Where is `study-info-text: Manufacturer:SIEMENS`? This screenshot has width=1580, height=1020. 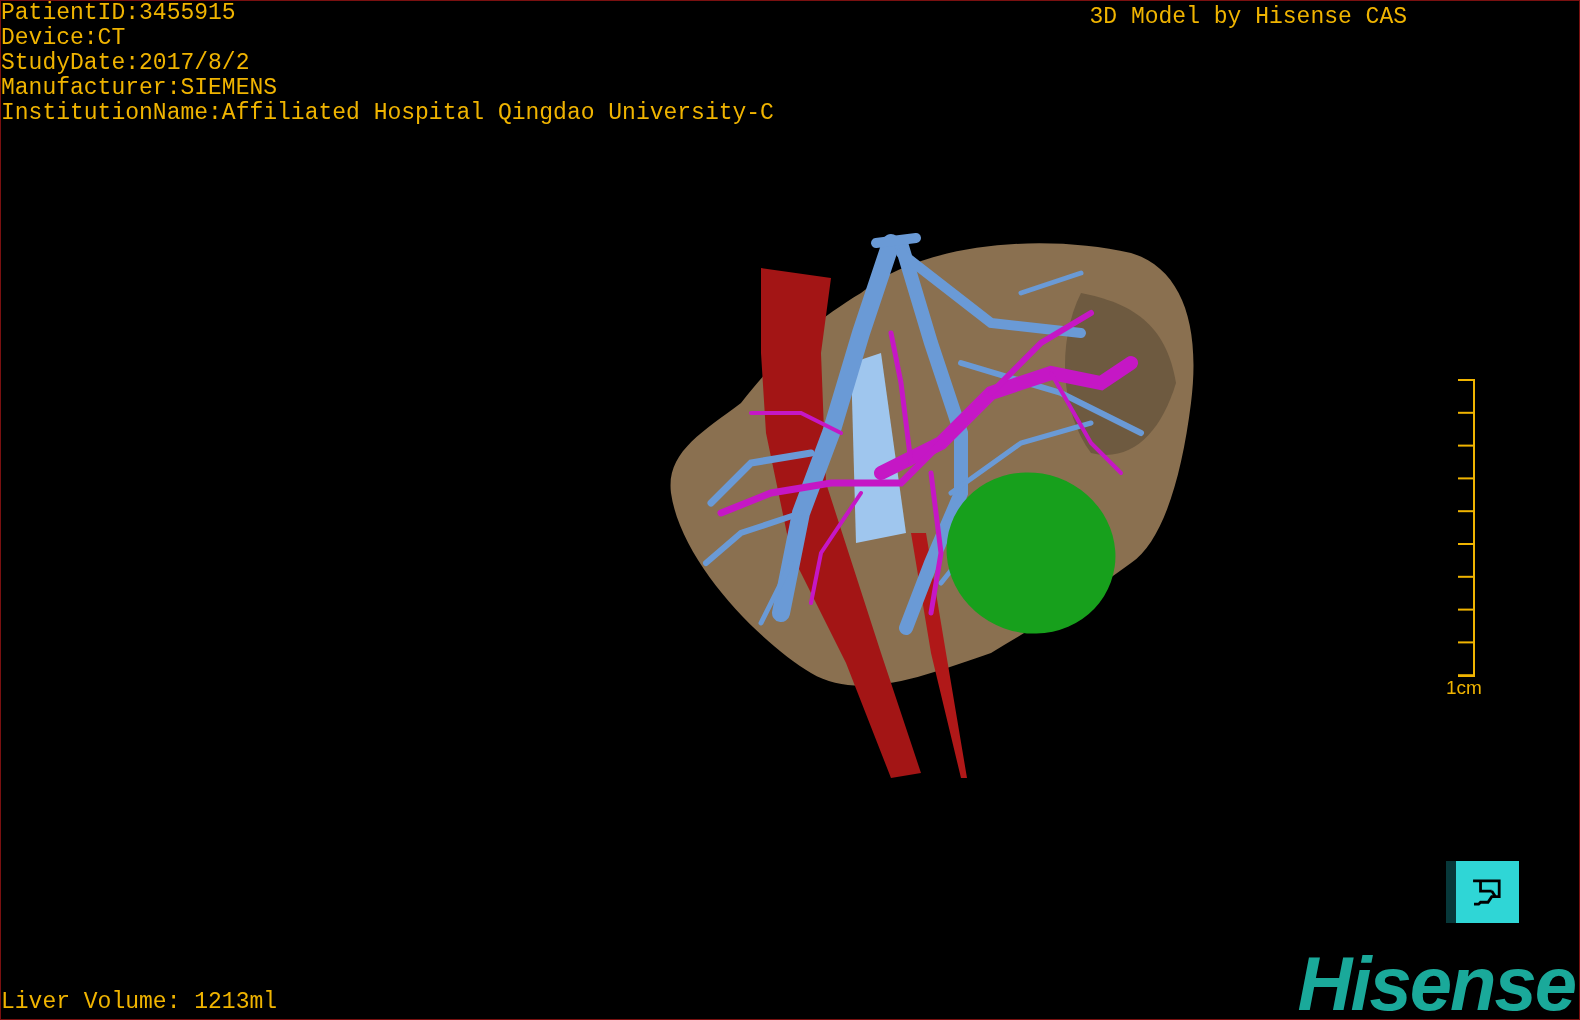 study-info-text: Manufacturer:SIEMENS is located at coordinates (140, 88).